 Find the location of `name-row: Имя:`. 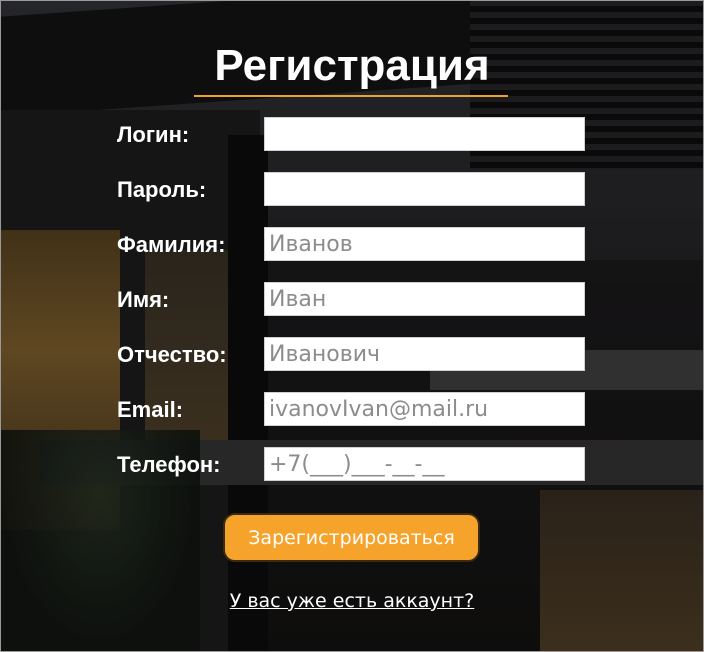

name-row: Имя: is located at coordinates (352, 300).